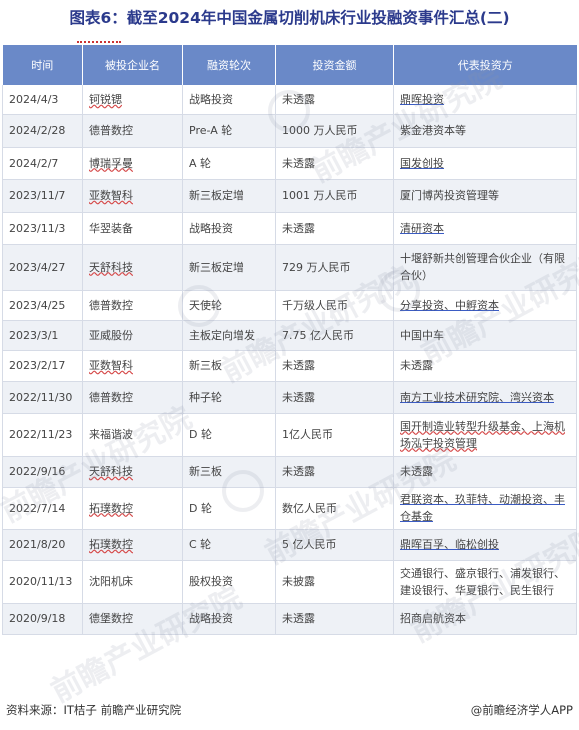 The image size is (579, 730). Describe the element at coordinates (416, 471) in the screenshot. I see `cell-investors-text: 未透露` at that location.